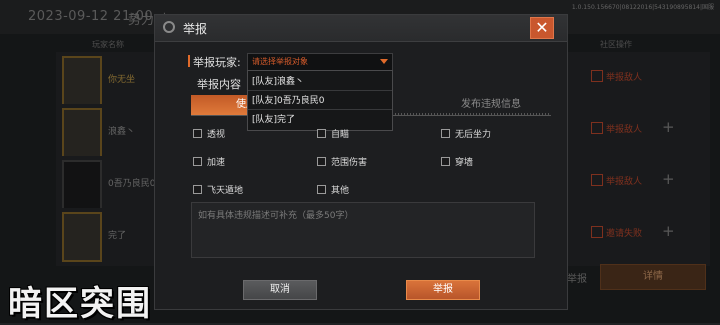  What do you see at coordinates (443, 290) in the screenshot?
I see `submit-report-button: 举报` at bounding box center [443, 290].